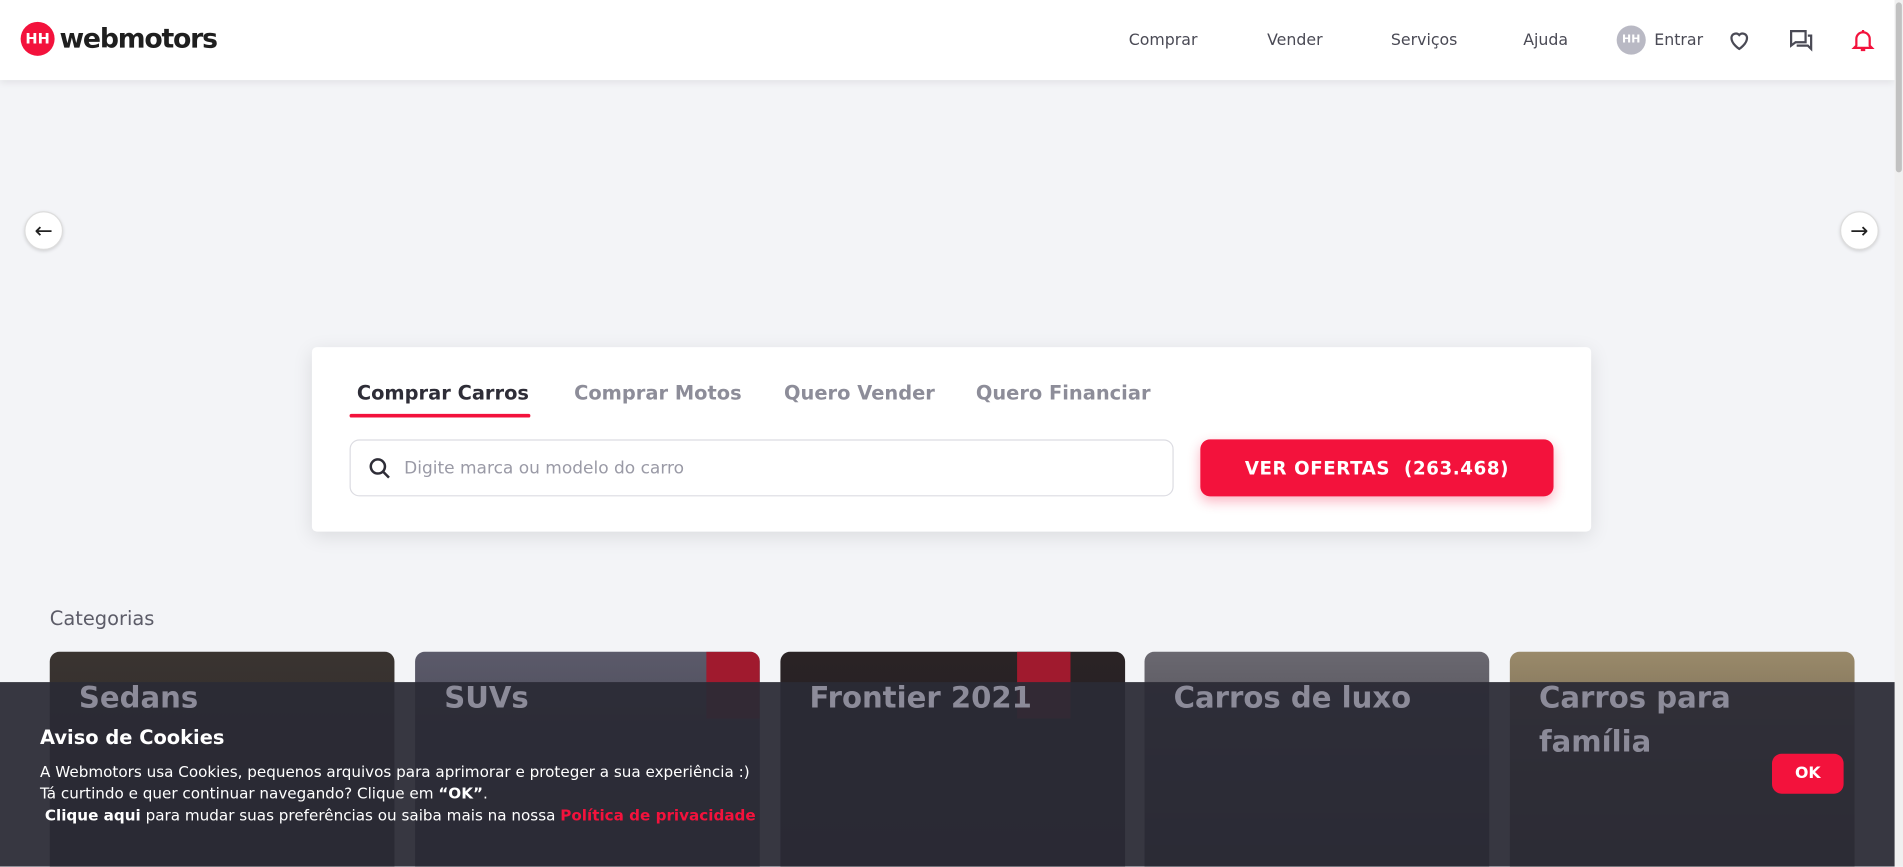 This screenshot has height=867, width=1903. Describe the element at coordinates (1292, 697) in the screenshot. I see `category-label-luxo: Carros de luxo` at that location.